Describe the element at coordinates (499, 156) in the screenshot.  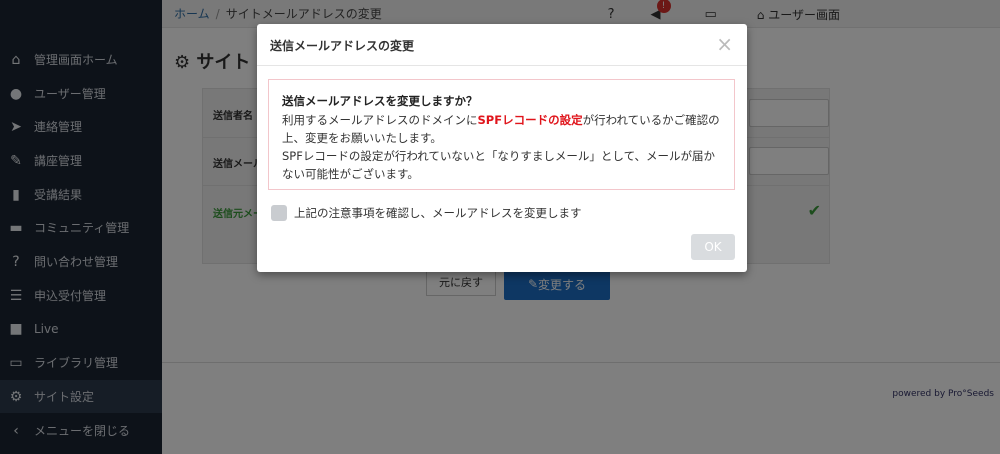
I see `alert-text-part: SPFレコードの設定が行われていないと「なりすましメール」として、メールが届か` at that location.